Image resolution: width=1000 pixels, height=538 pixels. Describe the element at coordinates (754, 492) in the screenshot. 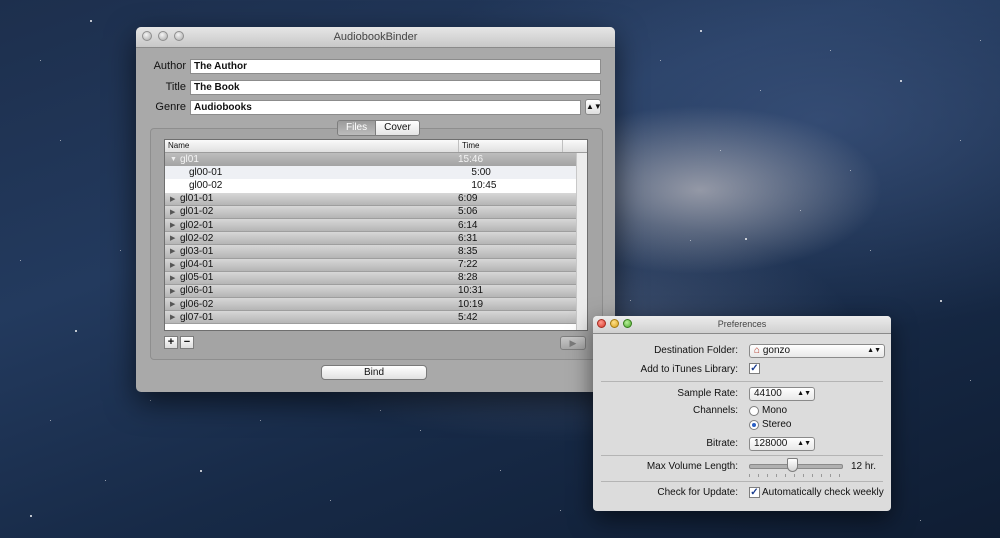

I see `auto-update-checkbox: ✓` at that location.